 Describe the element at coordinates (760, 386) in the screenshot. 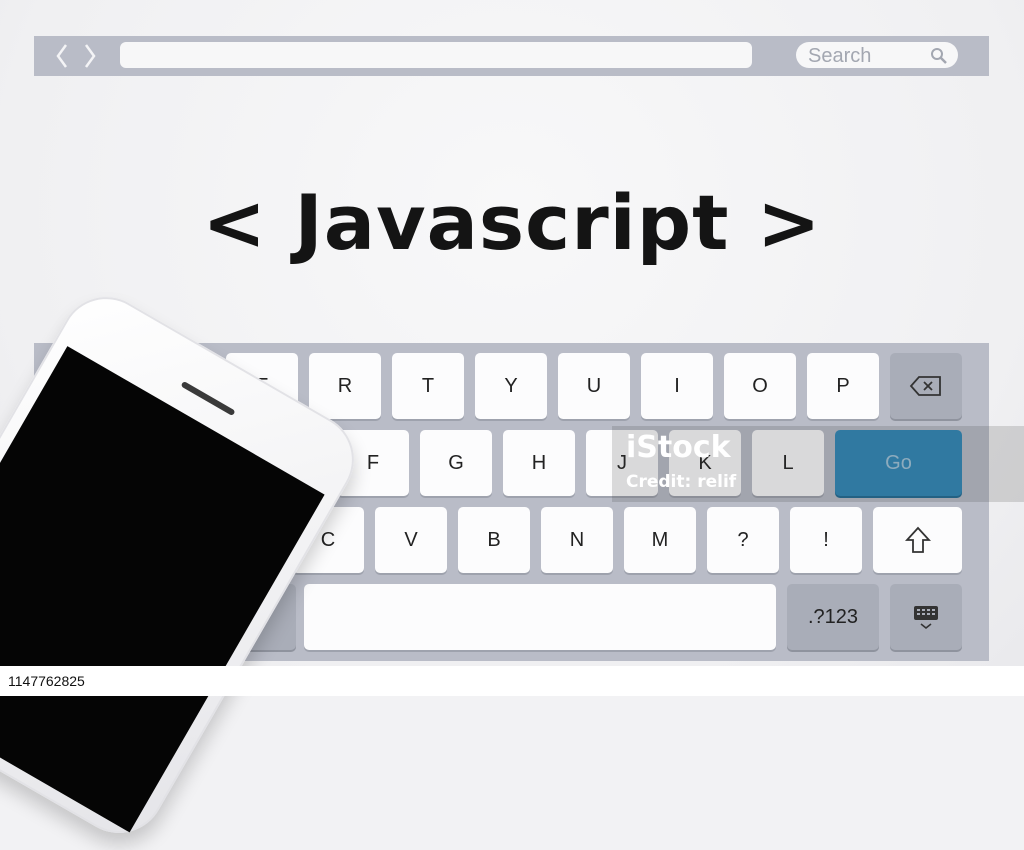

I see `key-o: O` at that location.